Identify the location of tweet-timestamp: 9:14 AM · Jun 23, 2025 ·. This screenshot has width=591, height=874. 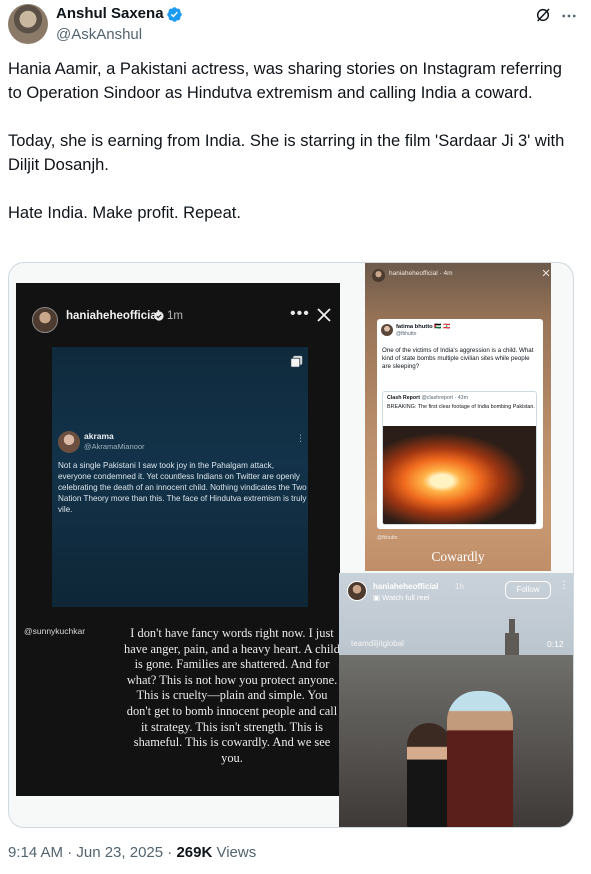
(92, 852).